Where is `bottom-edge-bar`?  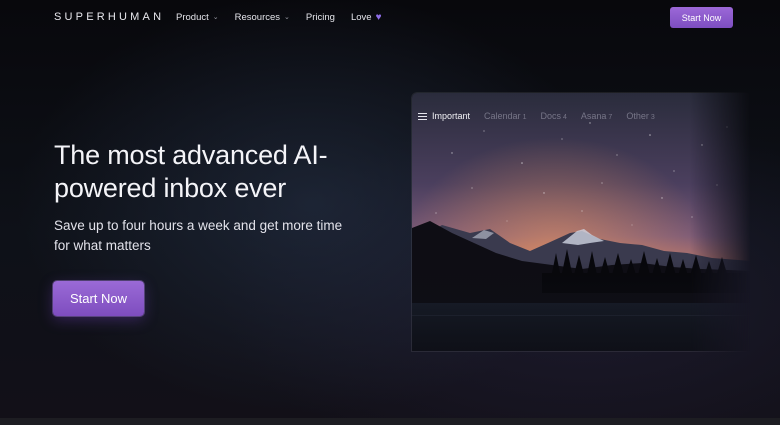
bottom-edge-bar is located at coordinates (390, 421).